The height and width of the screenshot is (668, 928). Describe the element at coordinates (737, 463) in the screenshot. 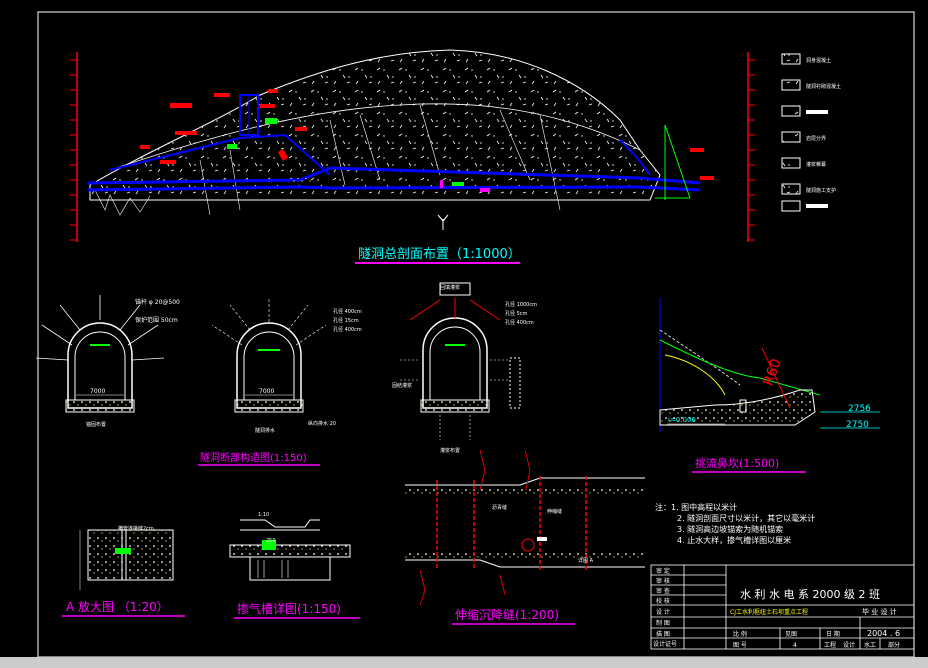

I see `flip-bucket-title: 挑流鼻坎(1:500)` at that location.